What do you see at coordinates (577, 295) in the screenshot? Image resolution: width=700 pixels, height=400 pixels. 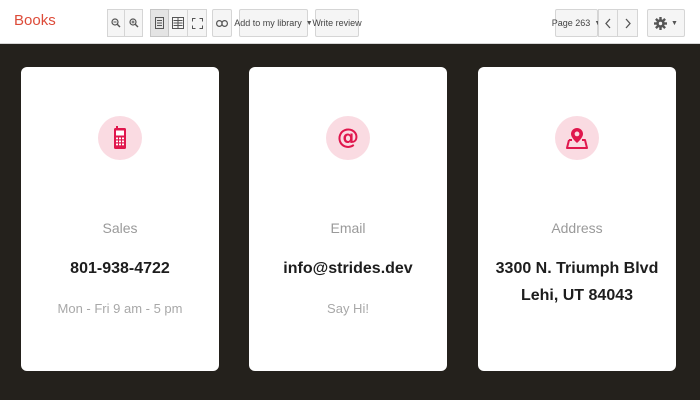 I see `address-line-2: Lehi, UT 84043` at bounding box center [577, 295].